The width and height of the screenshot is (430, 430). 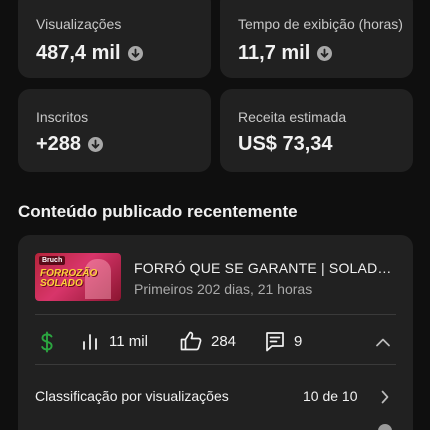 What do you see at coordinates (79, 24) in the screenshot?
I see `stat-label: Visualizações` at bounding box center [79, 24].